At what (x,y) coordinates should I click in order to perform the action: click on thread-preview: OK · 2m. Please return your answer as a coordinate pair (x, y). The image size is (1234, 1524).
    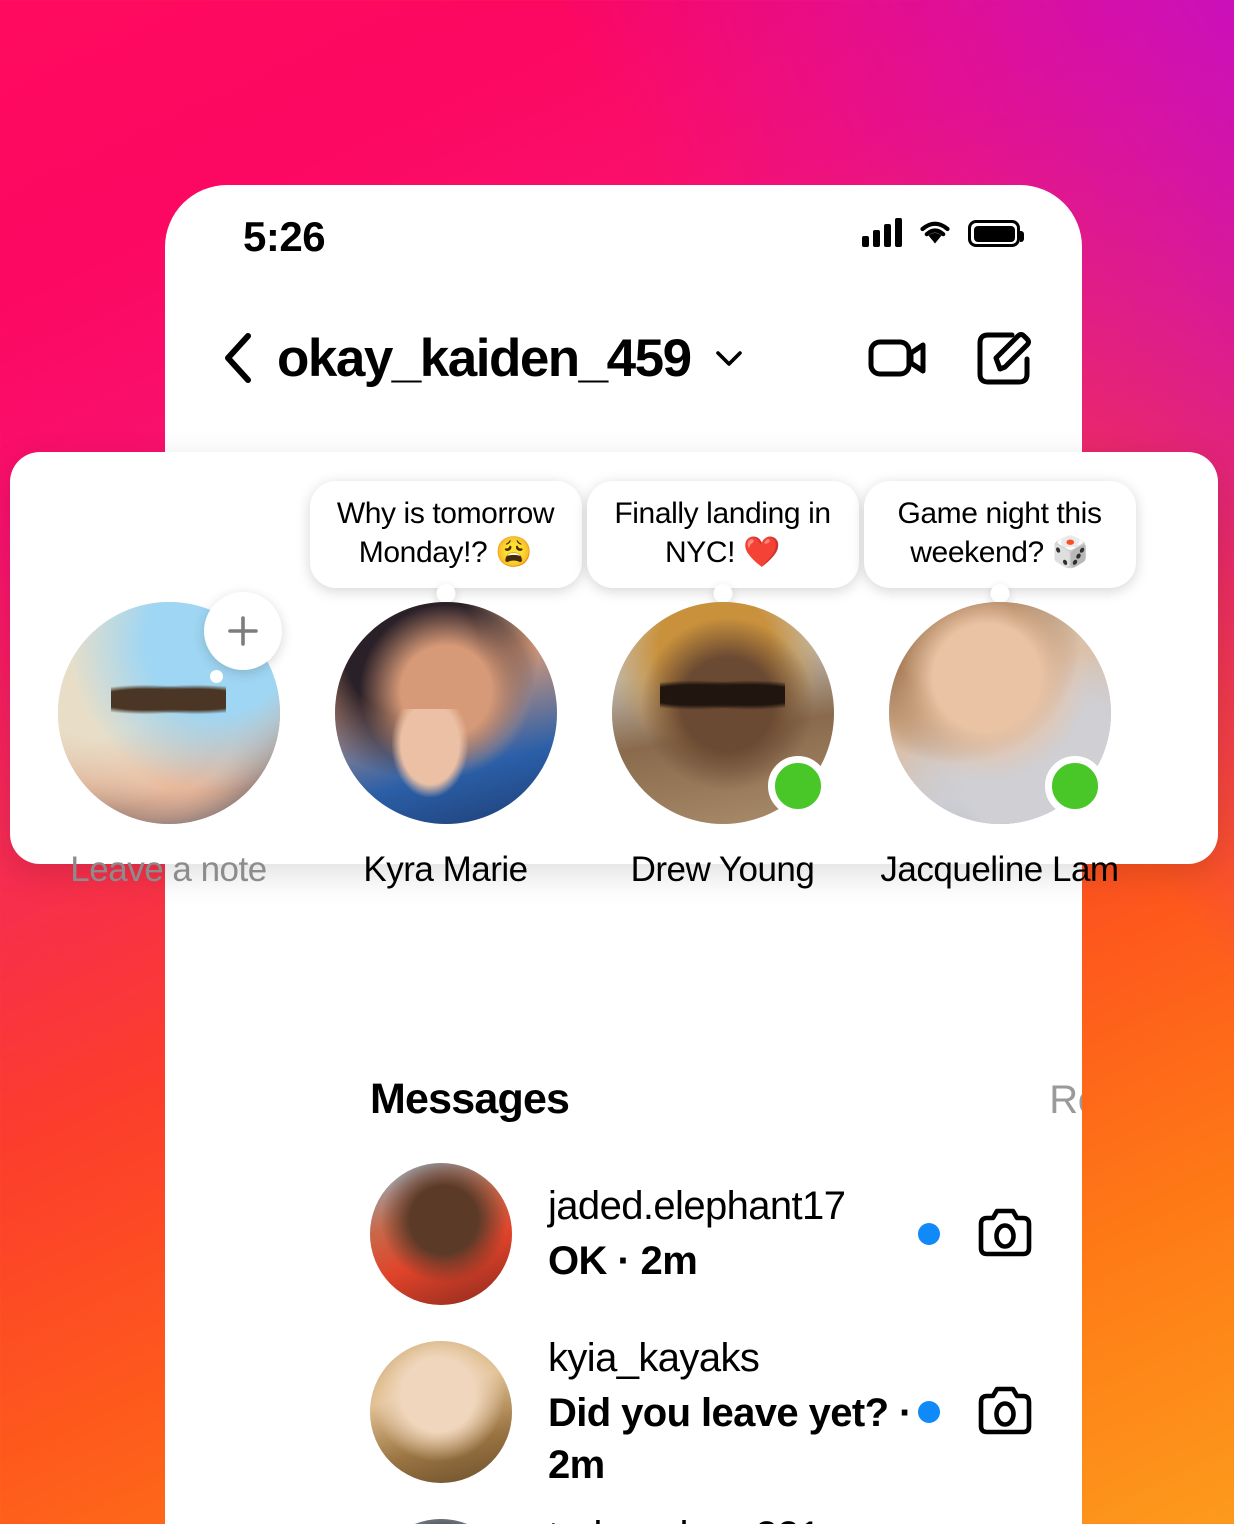
    Looking at the image, I should click on (623, 1261).